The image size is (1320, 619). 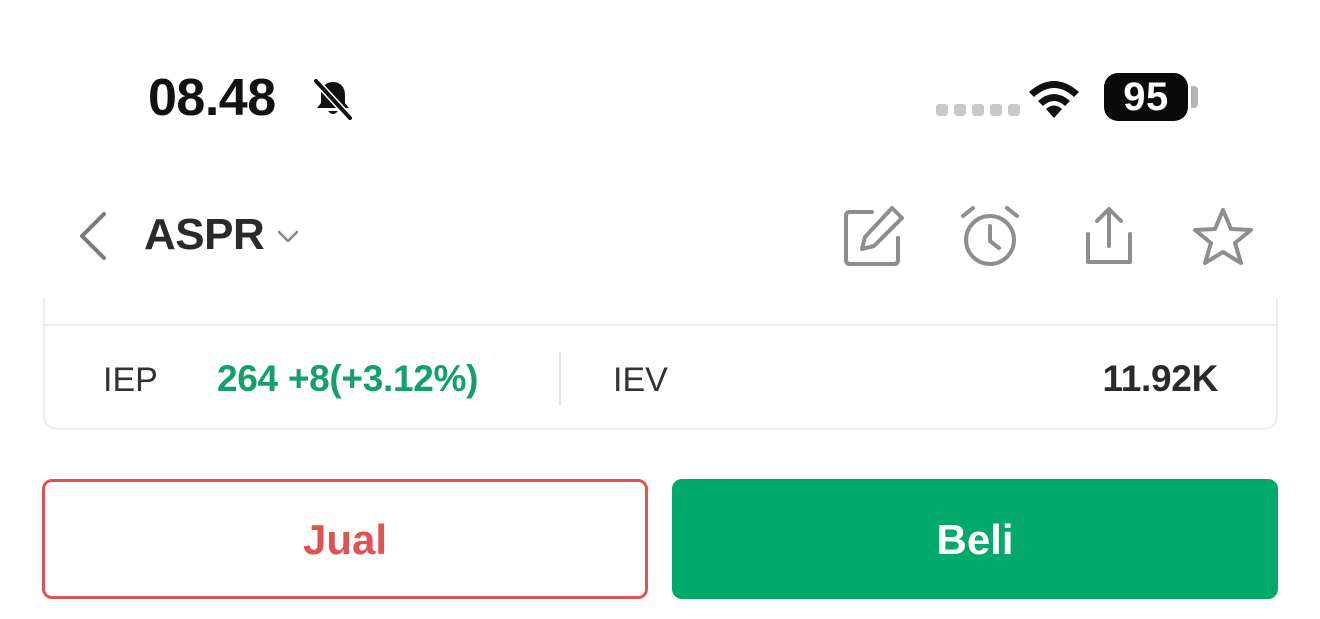 I want to click on wifi-icon, so click(x=1054, y=97).